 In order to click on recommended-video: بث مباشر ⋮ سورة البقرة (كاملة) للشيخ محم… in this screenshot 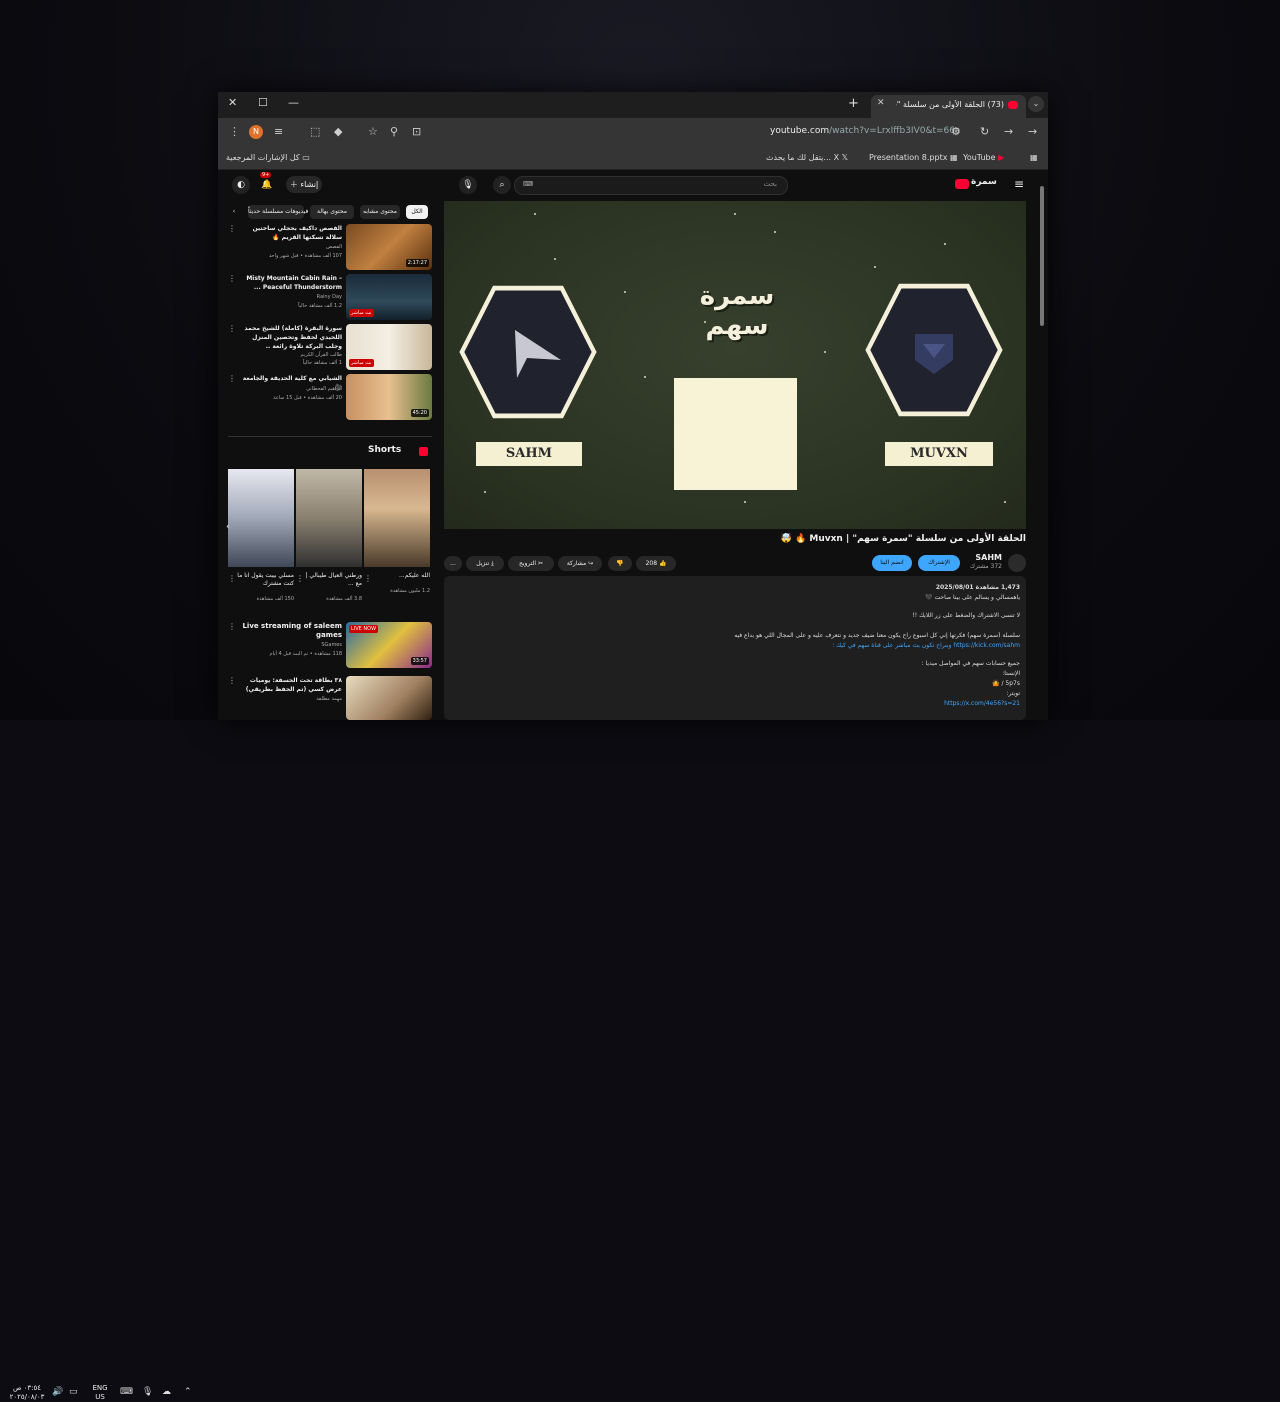, I will do `click(330, 347)`.